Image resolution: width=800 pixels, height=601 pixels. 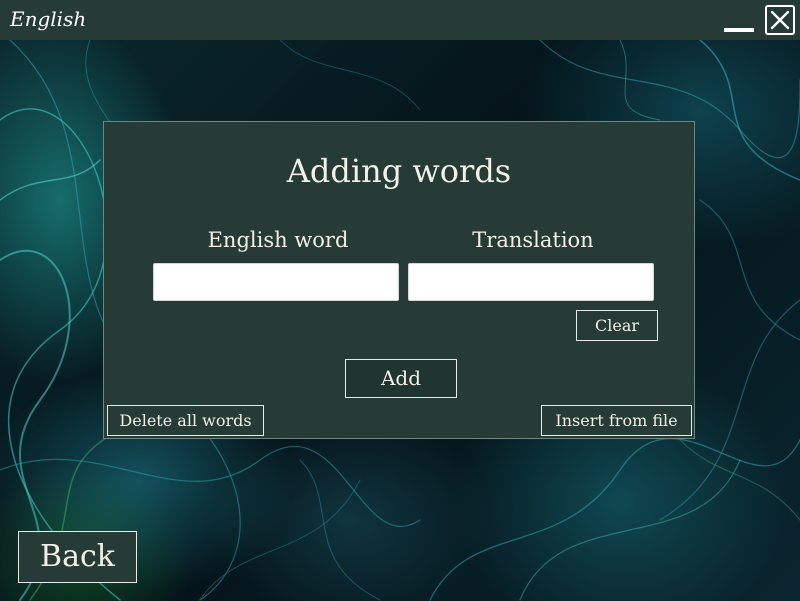 What do you see at coordinates (739, 22) in the screenshot?
I see `minimize-button` at bounding box center [739, 22].